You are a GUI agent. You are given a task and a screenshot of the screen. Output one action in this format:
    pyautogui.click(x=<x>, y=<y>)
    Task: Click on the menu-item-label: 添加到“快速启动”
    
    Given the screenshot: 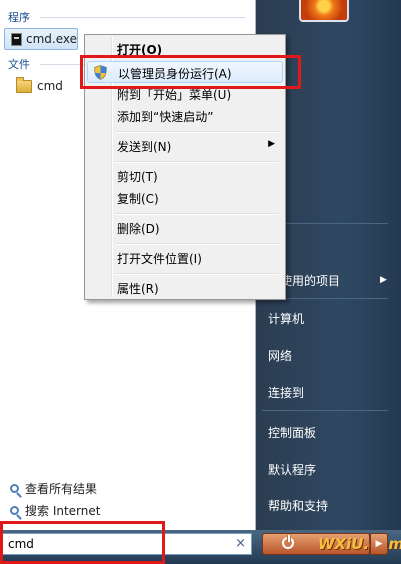 What is the action you would take?
    pyautogui.click(x=165, y=117)
    